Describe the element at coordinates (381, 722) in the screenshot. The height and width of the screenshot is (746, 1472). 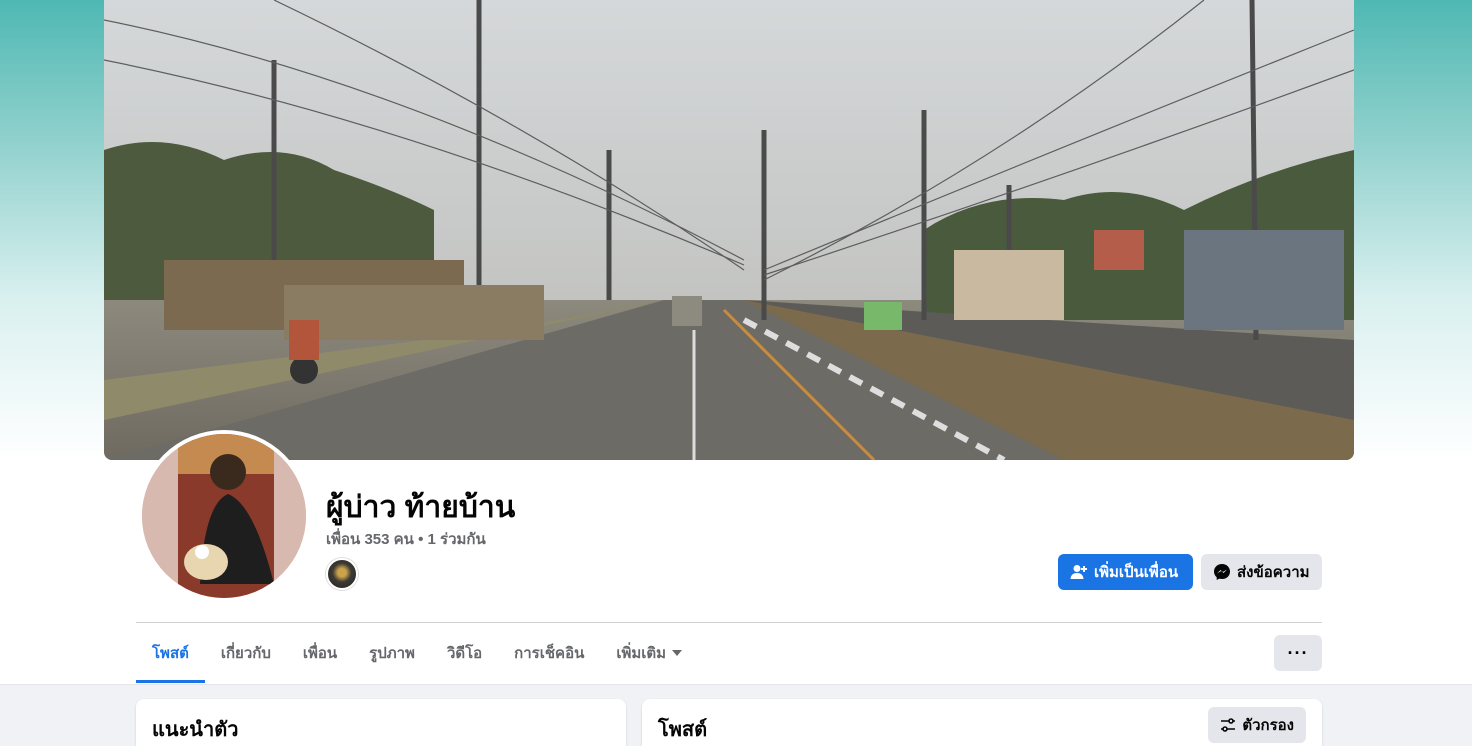
I see `intro-card: แนะนำตัว` at that location.